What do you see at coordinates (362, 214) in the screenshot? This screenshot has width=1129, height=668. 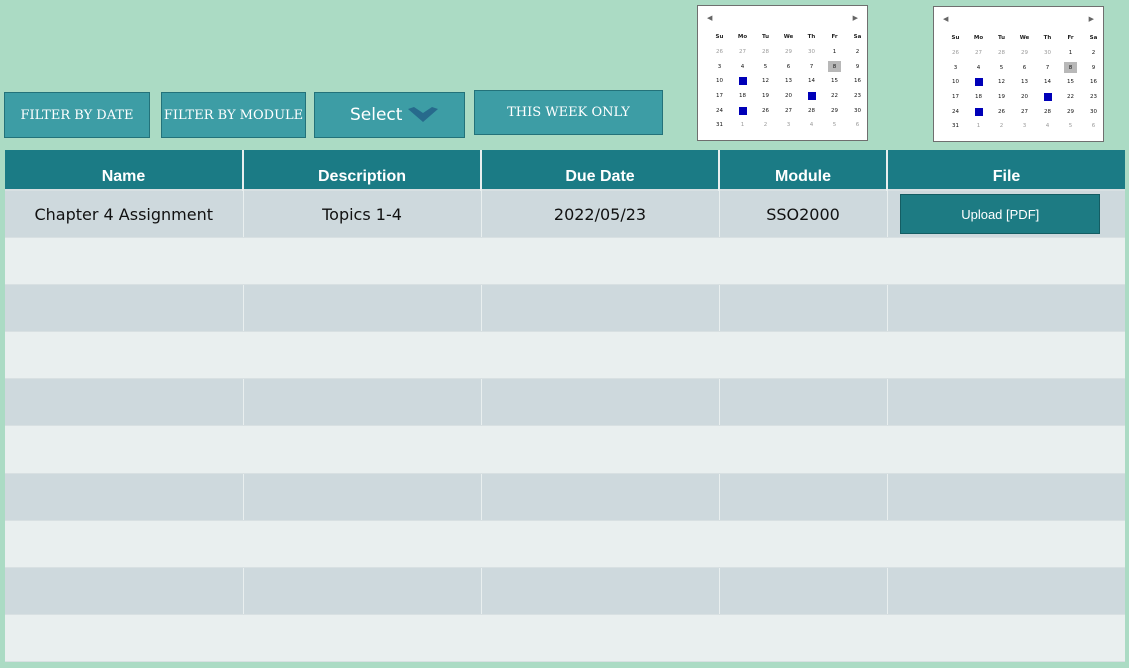 I see `cell-description: Topics 1-4` at bounding box center [362, 214].